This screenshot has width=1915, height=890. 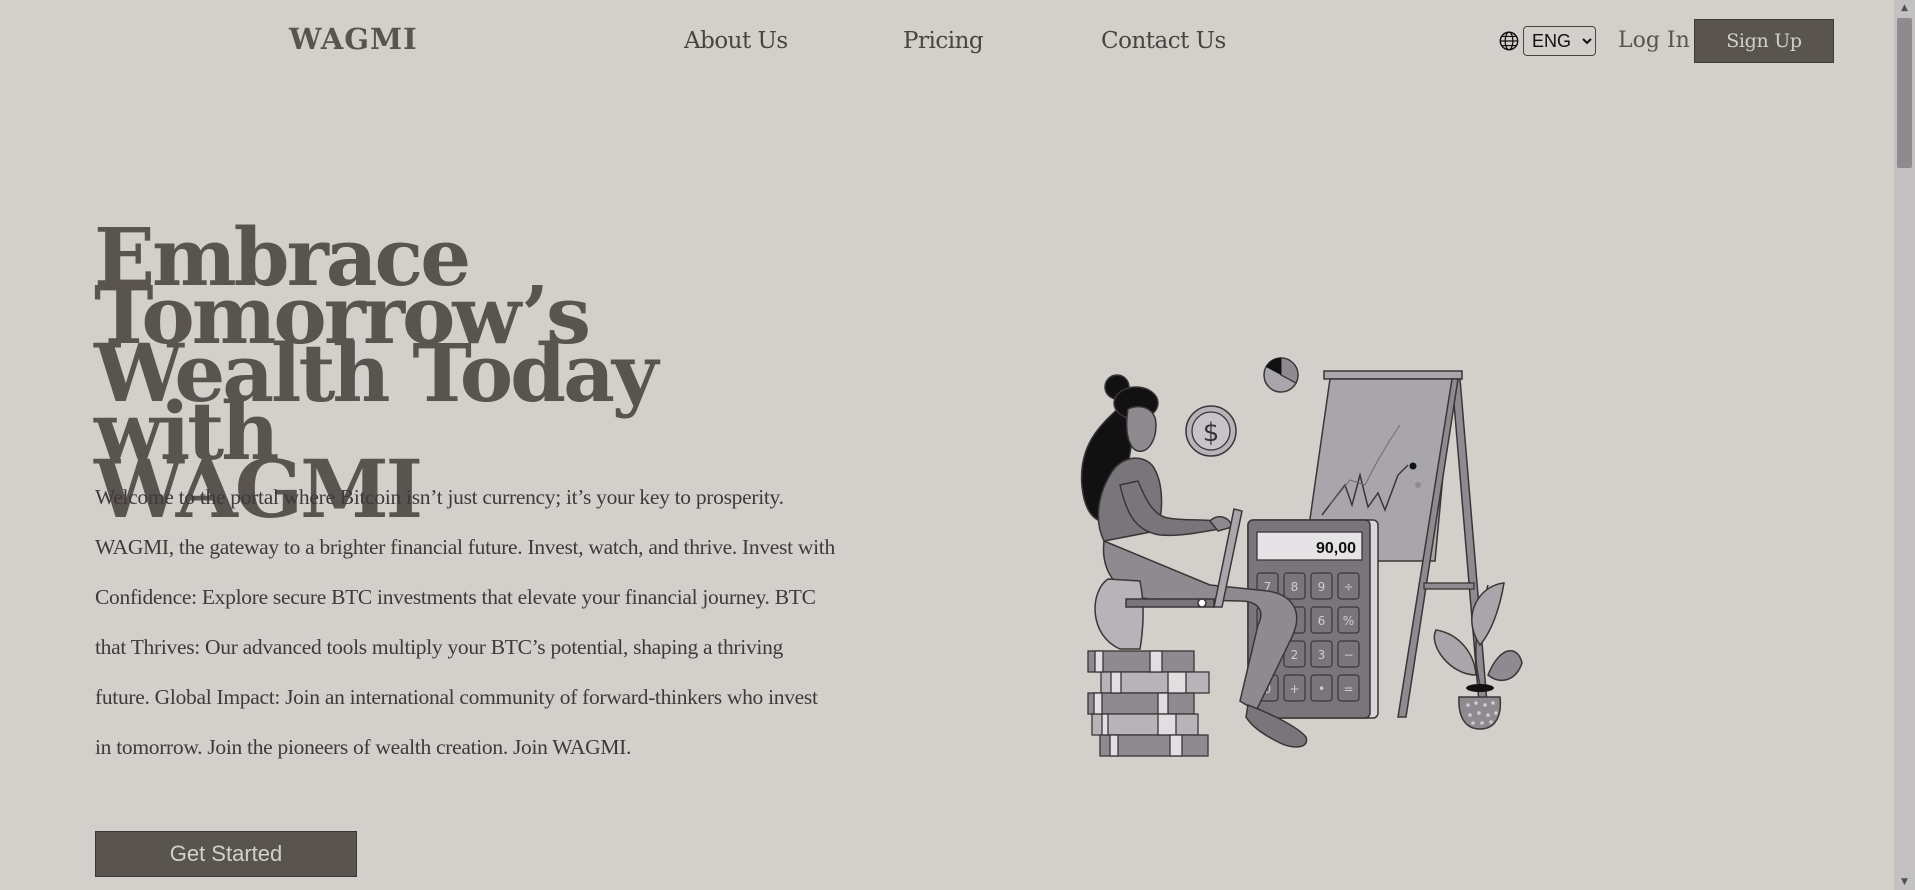 What do you see at coordinates (736, 41) in the screenshot?
I see `nav-about-us: About Us` at bounding box center [736, 41].